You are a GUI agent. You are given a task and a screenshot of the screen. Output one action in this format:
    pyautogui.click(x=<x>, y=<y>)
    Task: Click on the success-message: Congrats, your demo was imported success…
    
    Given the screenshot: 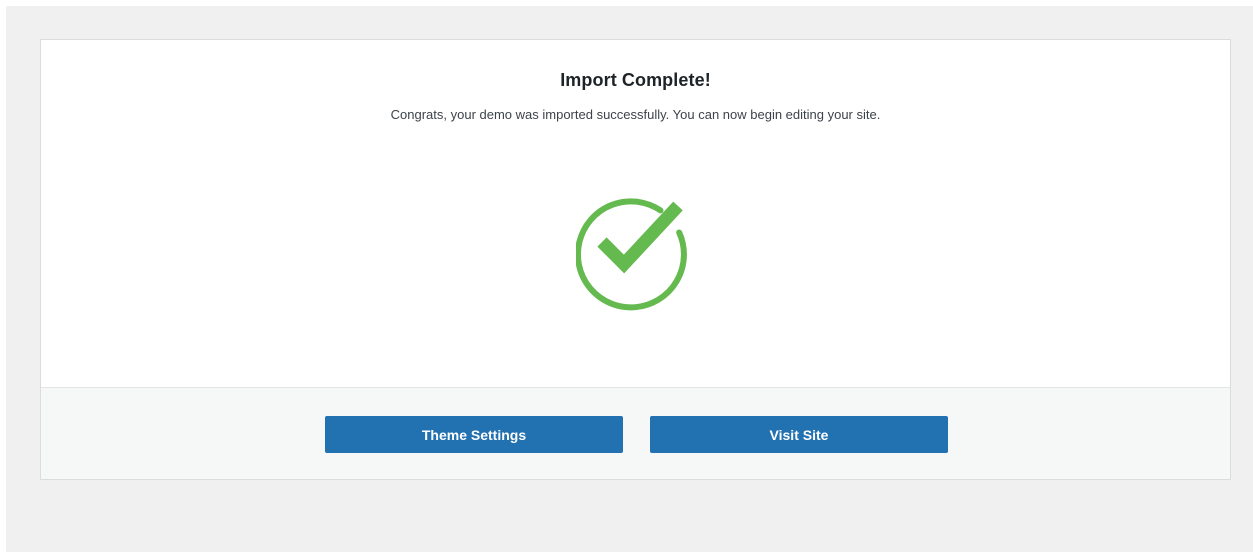 What is the action you would take?
    pyautogui.click(x=635, y=114)
    